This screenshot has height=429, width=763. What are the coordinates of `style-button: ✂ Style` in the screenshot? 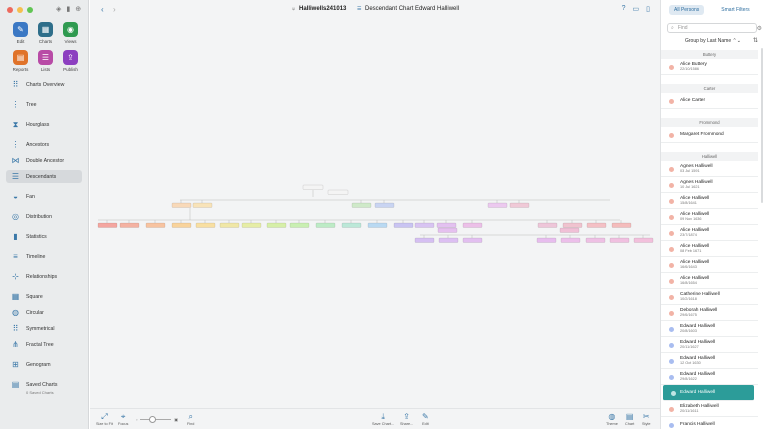 It's located at (646, 419).